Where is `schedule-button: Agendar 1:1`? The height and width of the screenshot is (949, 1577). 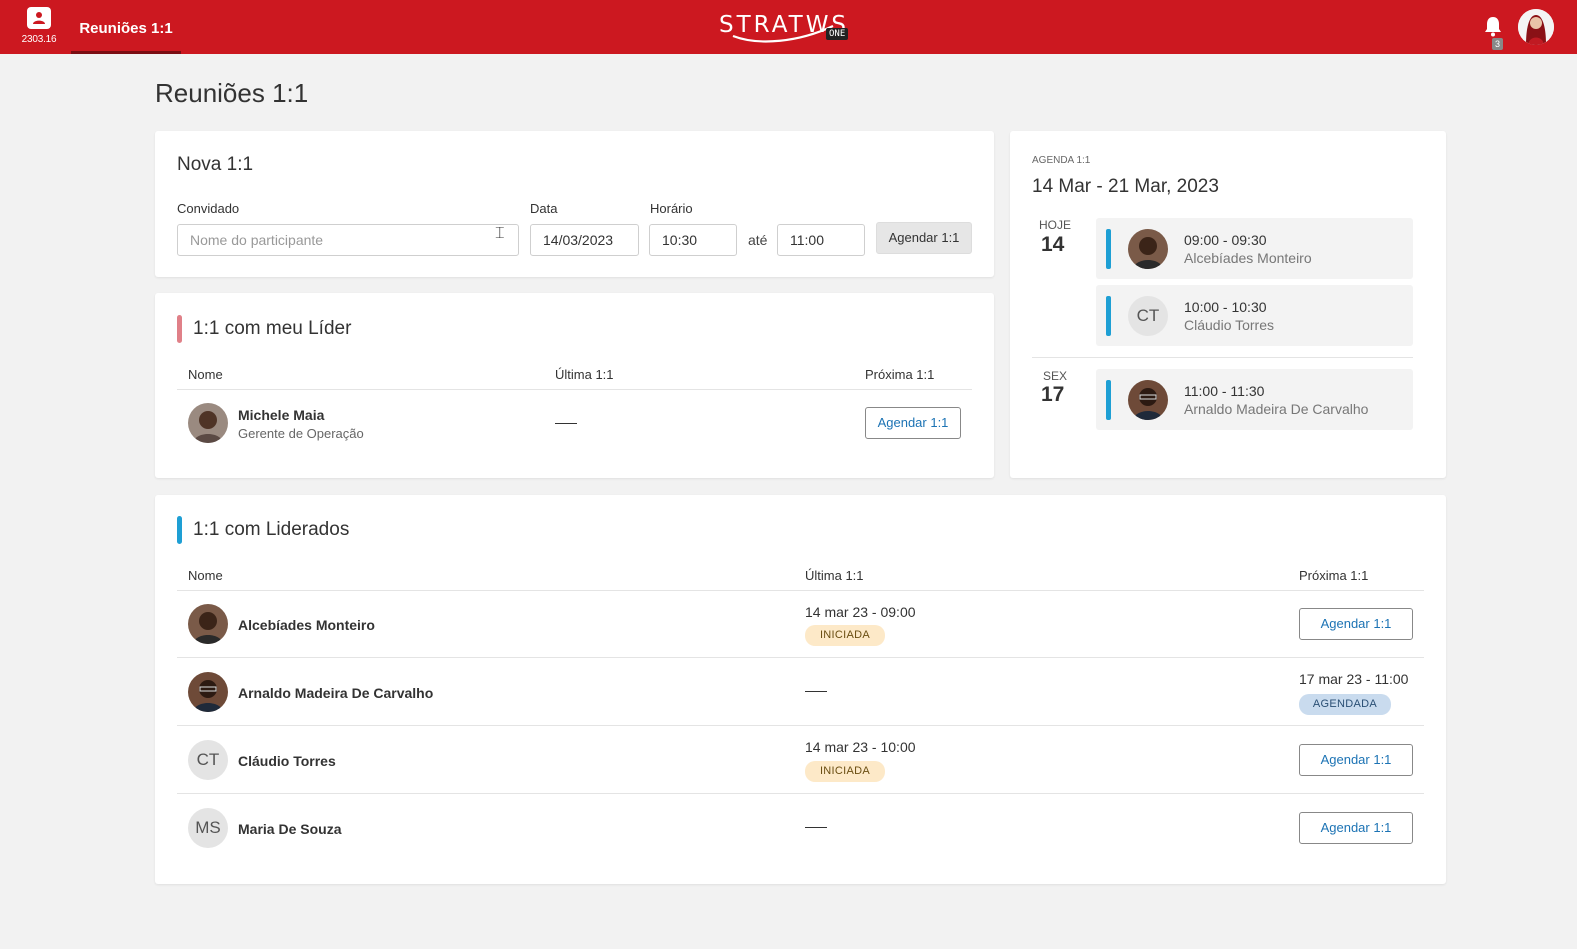 schedule-button: Agendar 1:1 is located at coordinates (924, 238).